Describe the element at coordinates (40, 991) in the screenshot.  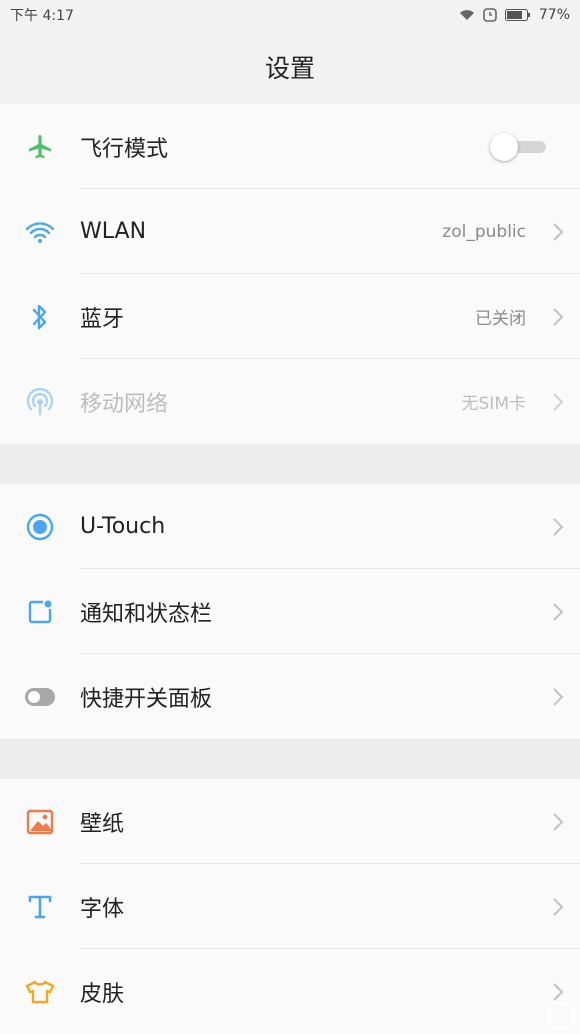
I see `skin-icon` at that location.